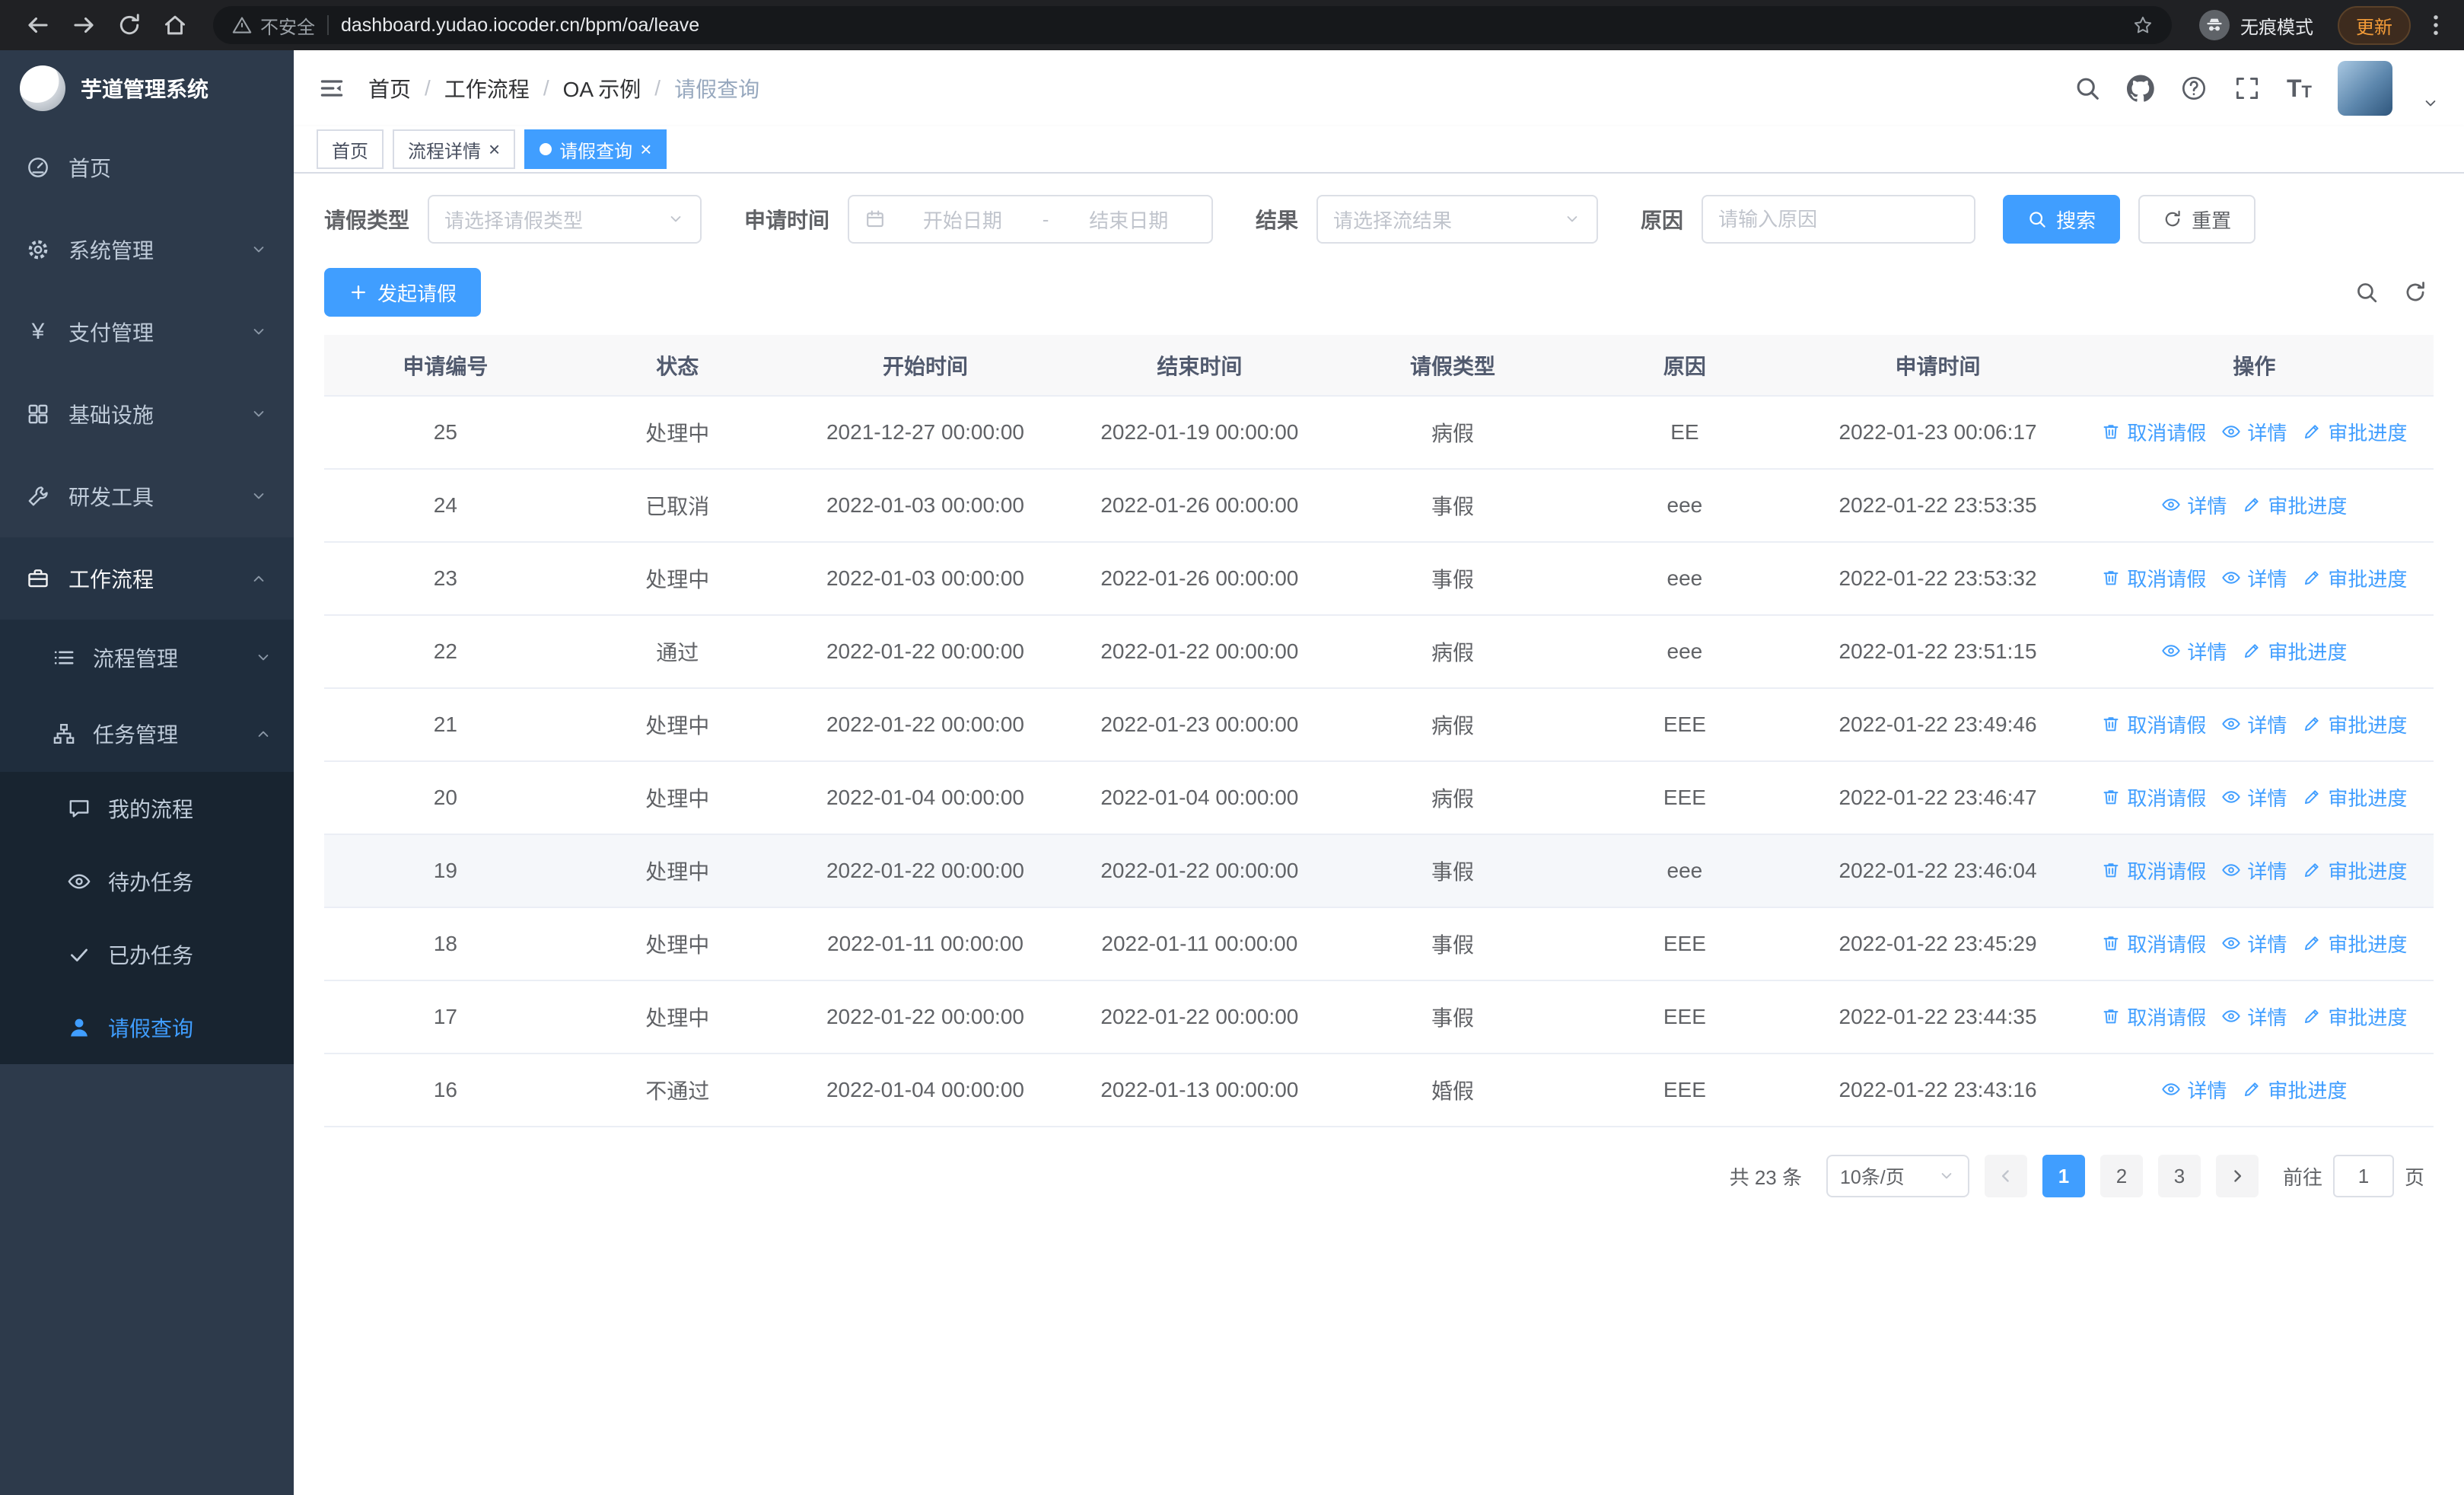 The image size is (2464, 1495). What do you see at coordinates (2087, 89) in the screenshot?
I see `header-search-button` at bounding box center [2087, 89].